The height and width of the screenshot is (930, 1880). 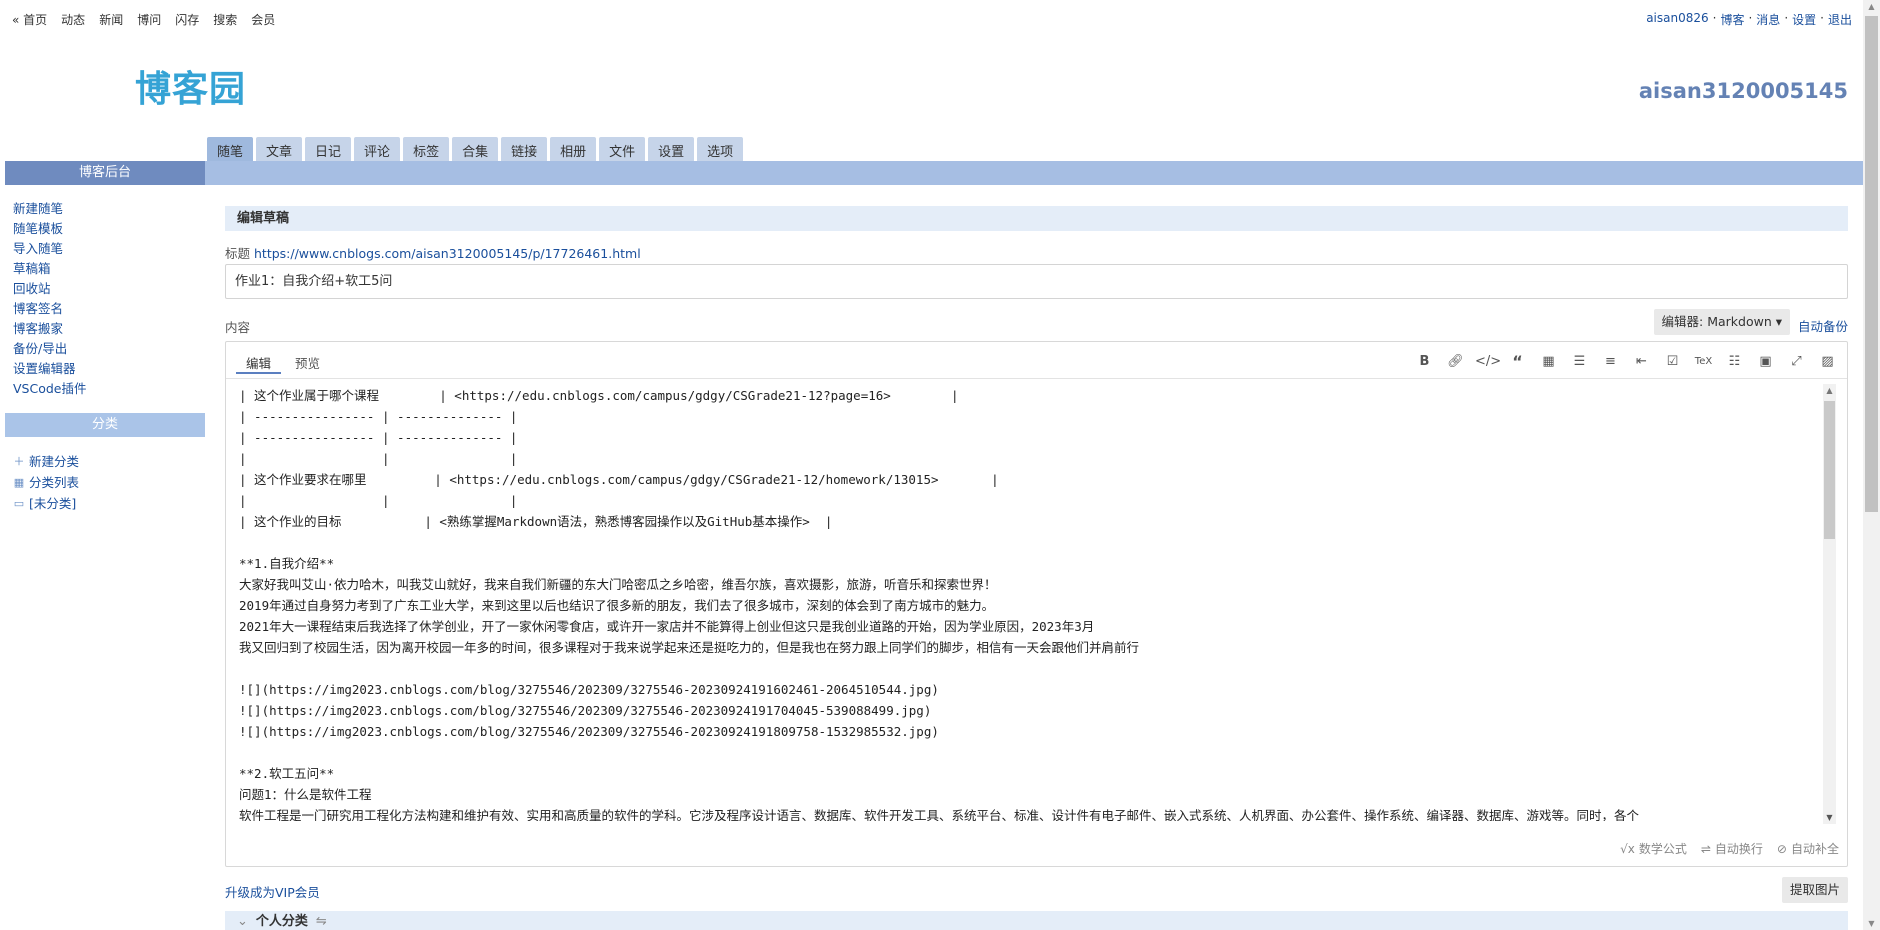 I want to click on nav-home-link: « 首页, so click(x=29, y=19).